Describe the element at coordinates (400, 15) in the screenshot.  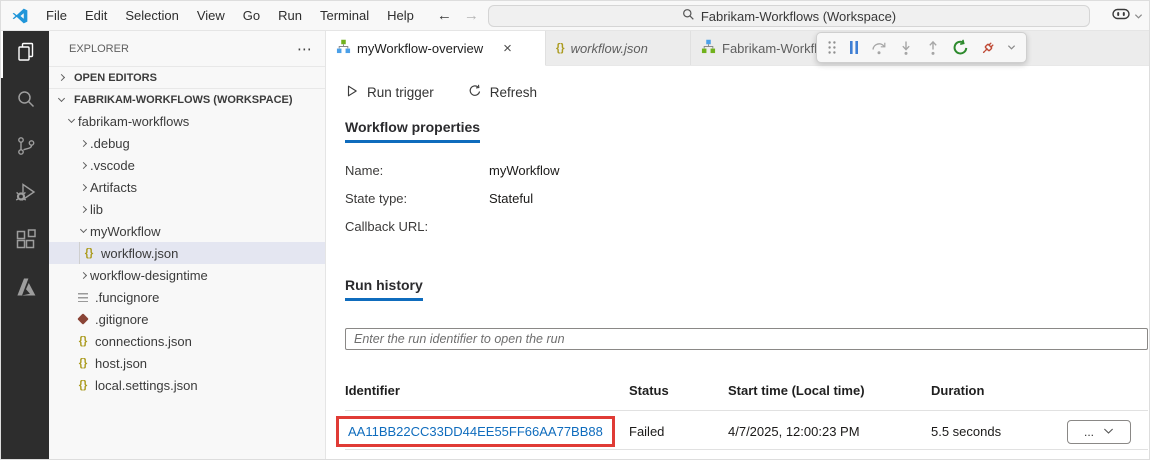
I see `menu-help: Help` at that location.